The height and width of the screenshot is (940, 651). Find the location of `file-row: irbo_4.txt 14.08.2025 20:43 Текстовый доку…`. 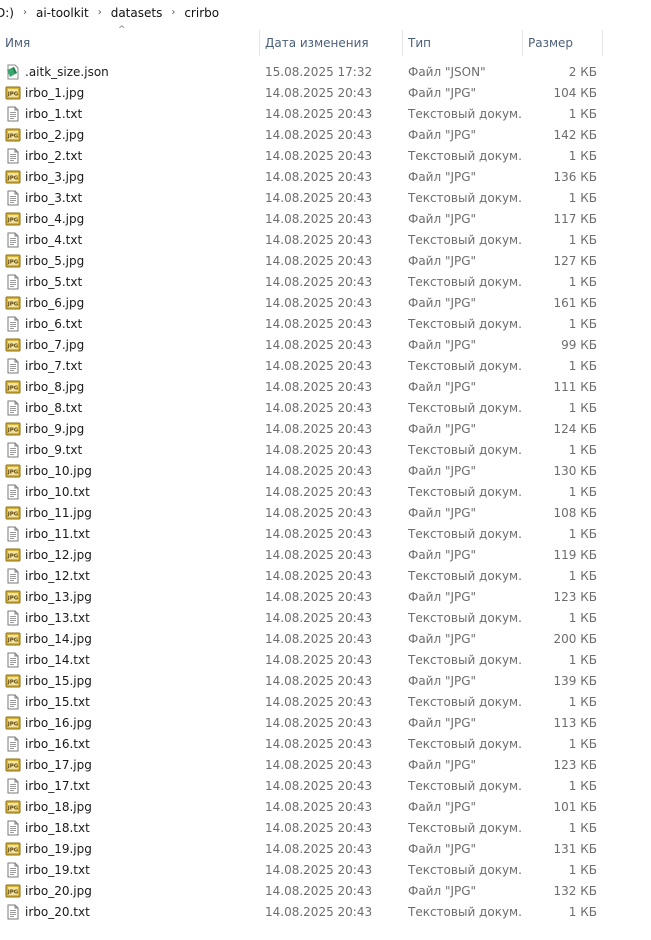

file-row: irbo_4.txt 14.08.2025 20:43 Текстовый доку… is located at coordinates (325, 239).